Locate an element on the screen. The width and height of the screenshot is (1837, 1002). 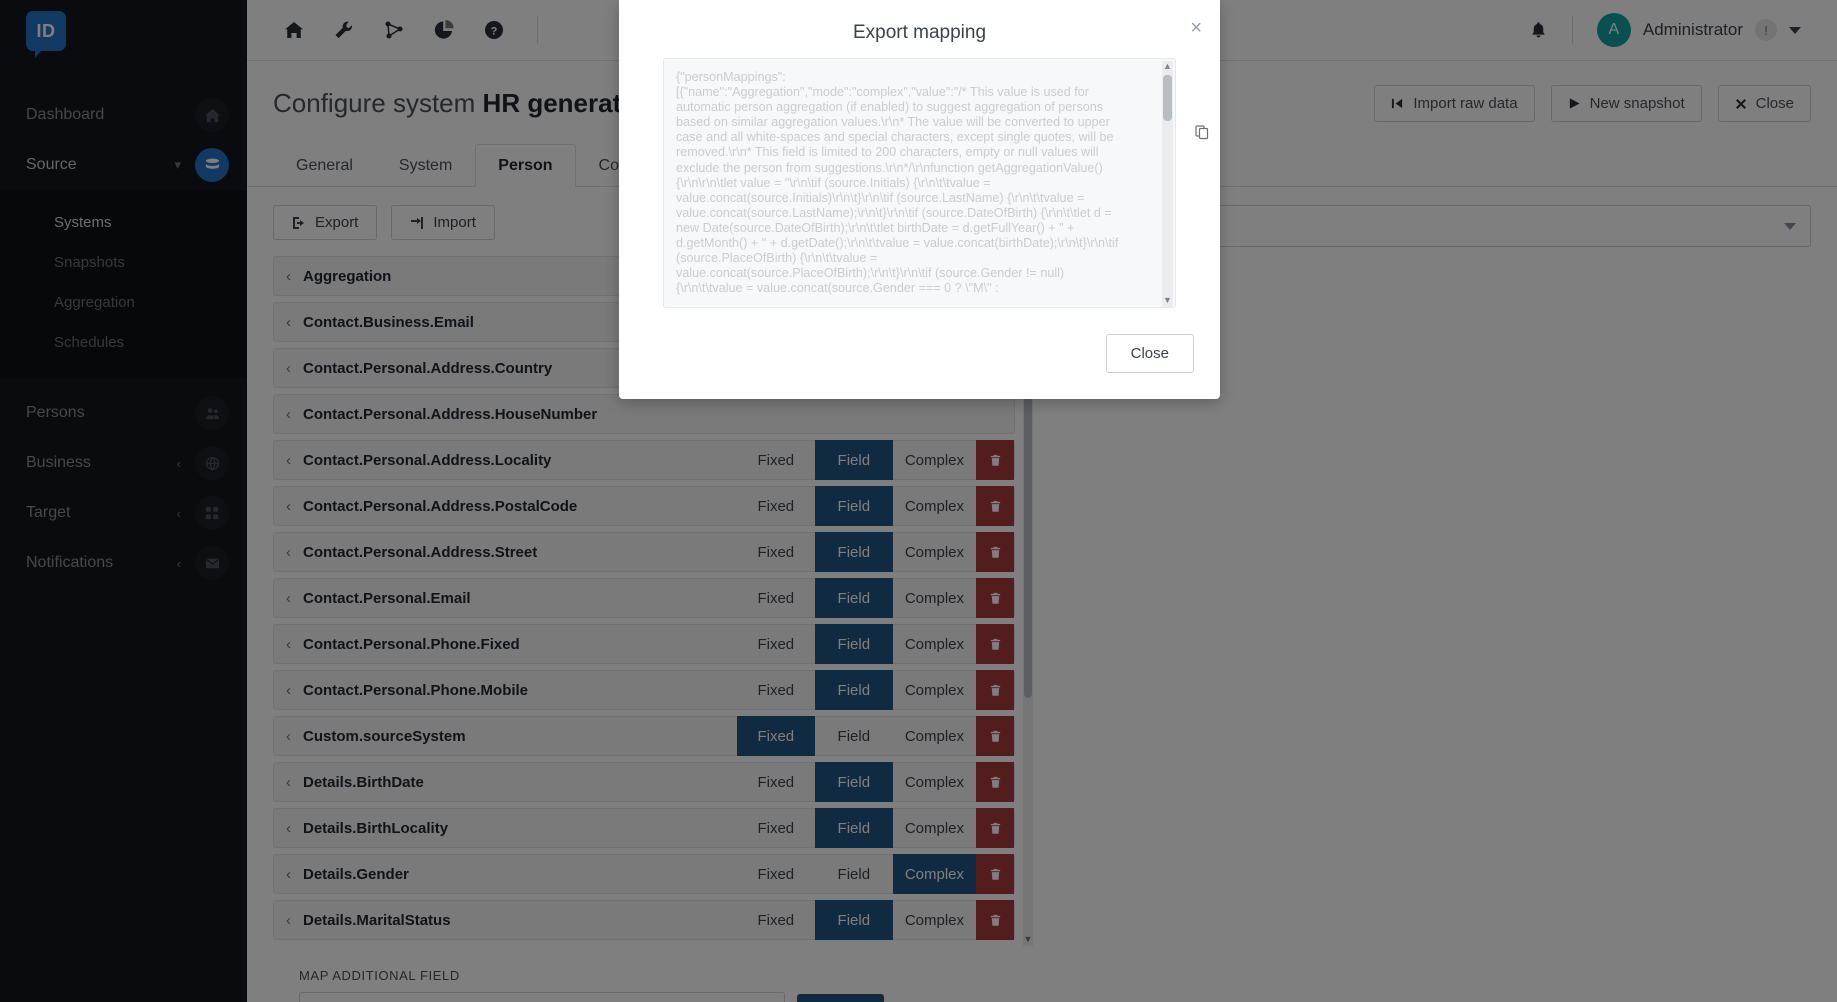
modal-title: Export mapping is located at coordinates (919, 32).